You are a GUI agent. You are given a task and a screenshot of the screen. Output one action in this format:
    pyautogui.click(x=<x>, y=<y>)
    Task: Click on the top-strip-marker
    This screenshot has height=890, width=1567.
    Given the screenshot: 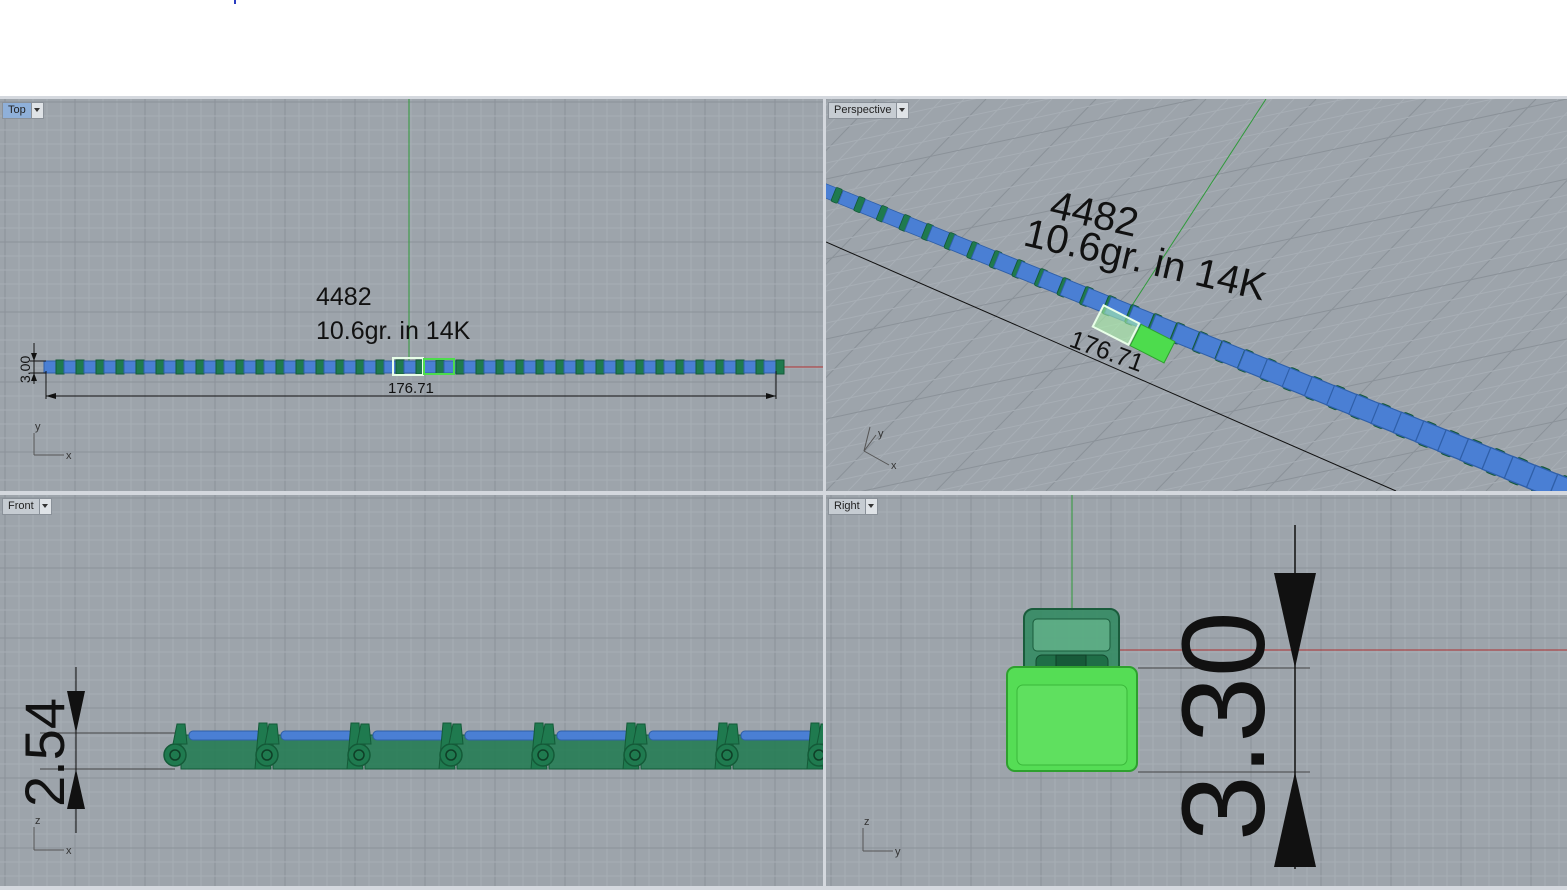 What is the action you would take?
    pyautogui.click(x=235, y=2)
    